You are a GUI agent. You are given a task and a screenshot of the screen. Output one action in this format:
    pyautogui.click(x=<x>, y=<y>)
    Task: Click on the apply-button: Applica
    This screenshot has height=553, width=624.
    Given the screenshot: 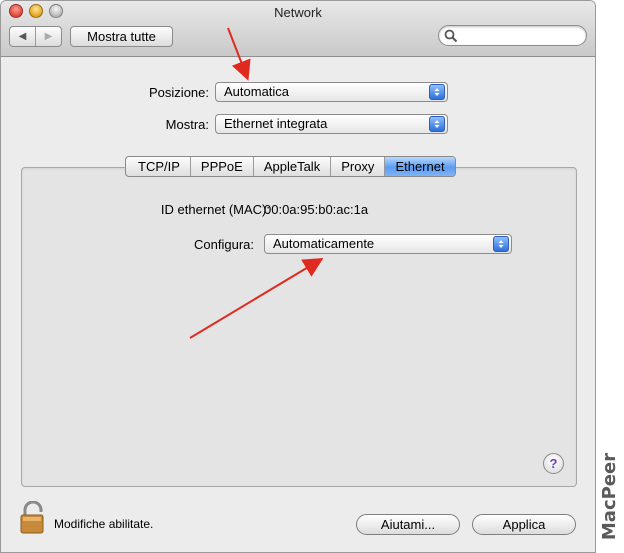 What is the action you would take?
    pyautogui.click(x=524, y=524)
    